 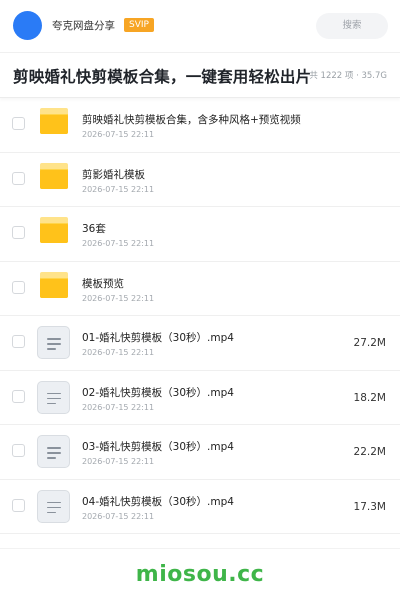 I want to click on file-count-size: 共 1222 项 · 35.7G, so click(x=348, y=76).